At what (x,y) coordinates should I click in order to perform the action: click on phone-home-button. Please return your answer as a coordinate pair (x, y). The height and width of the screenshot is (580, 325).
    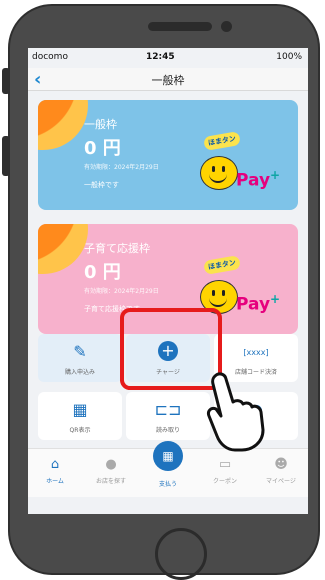
    Looking at the image, I should click on (181, 554).